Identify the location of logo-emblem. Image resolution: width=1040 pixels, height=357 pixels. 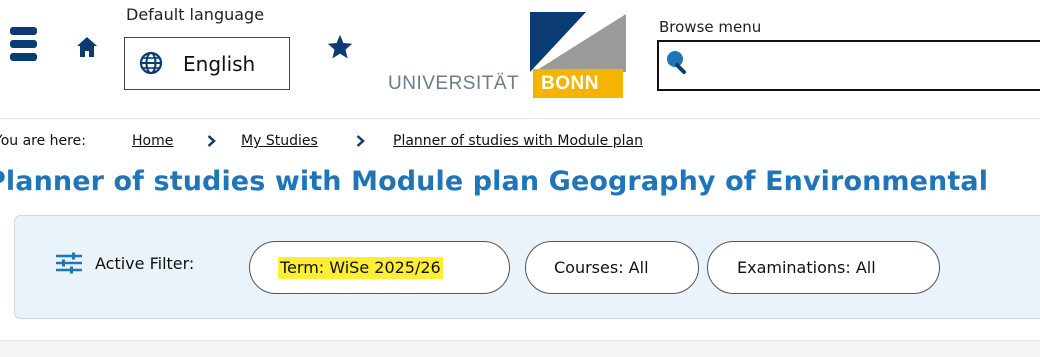
(578, 42).